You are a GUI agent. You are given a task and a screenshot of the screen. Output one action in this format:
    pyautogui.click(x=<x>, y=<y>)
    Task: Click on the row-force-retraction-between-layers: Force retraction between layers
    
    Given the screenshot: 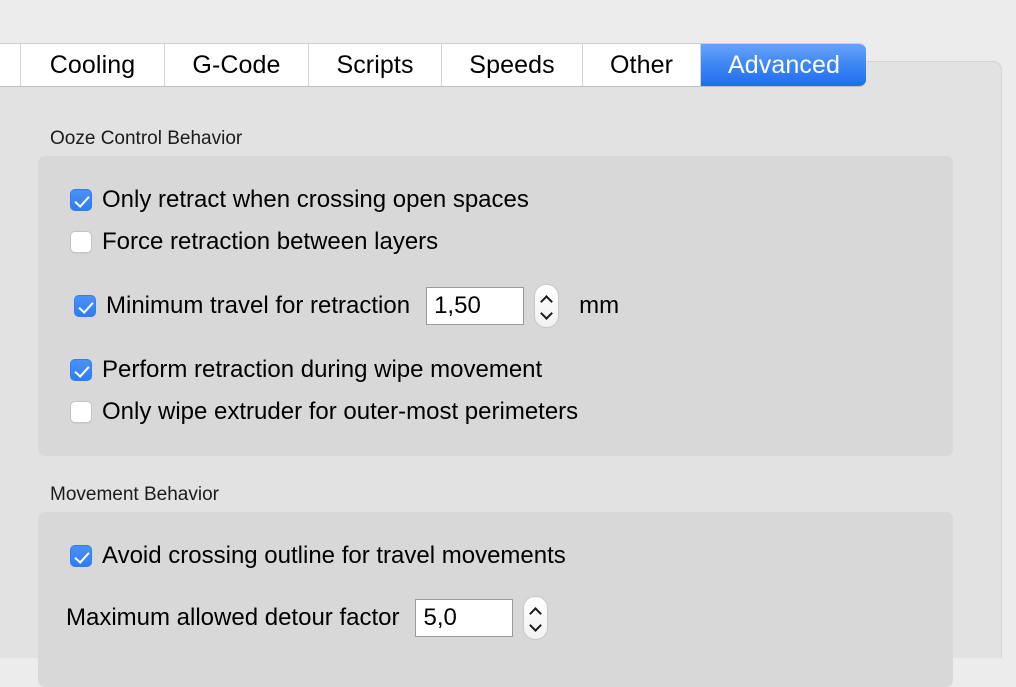 What is the action you would take?
    pyautogui.click(x=254, y=242)
    